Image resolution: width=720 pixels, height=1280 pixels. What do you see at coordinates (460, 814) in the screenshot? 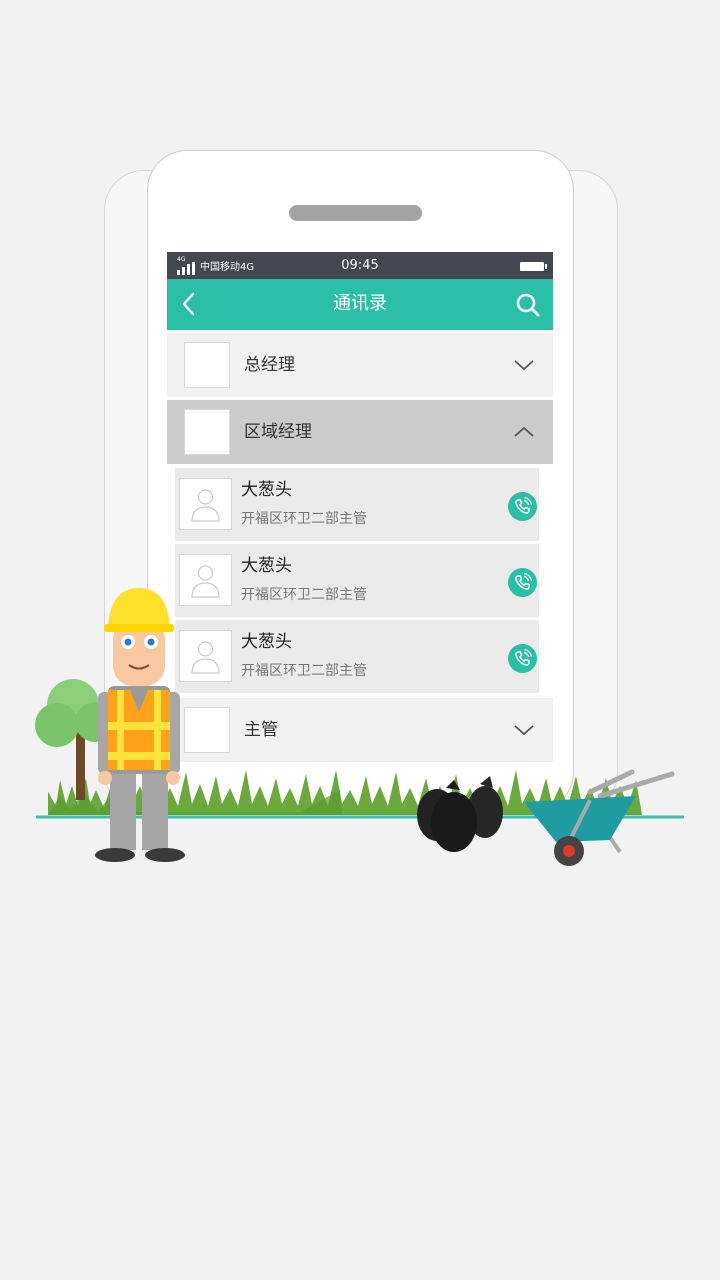
I see `garbage-bags-illustration` at bounding box center [460, 814].